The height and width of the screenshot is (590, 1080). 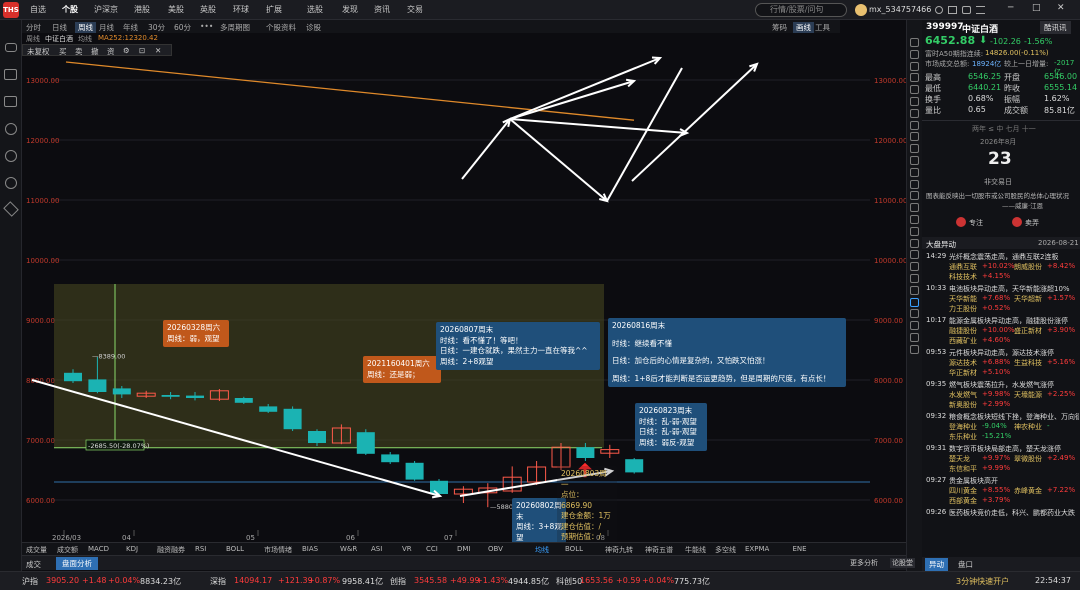 What do you see at coordinates (218, 581) in the screenshot?
I see `index-name-1: 深指` at bounding box center [218, 581].